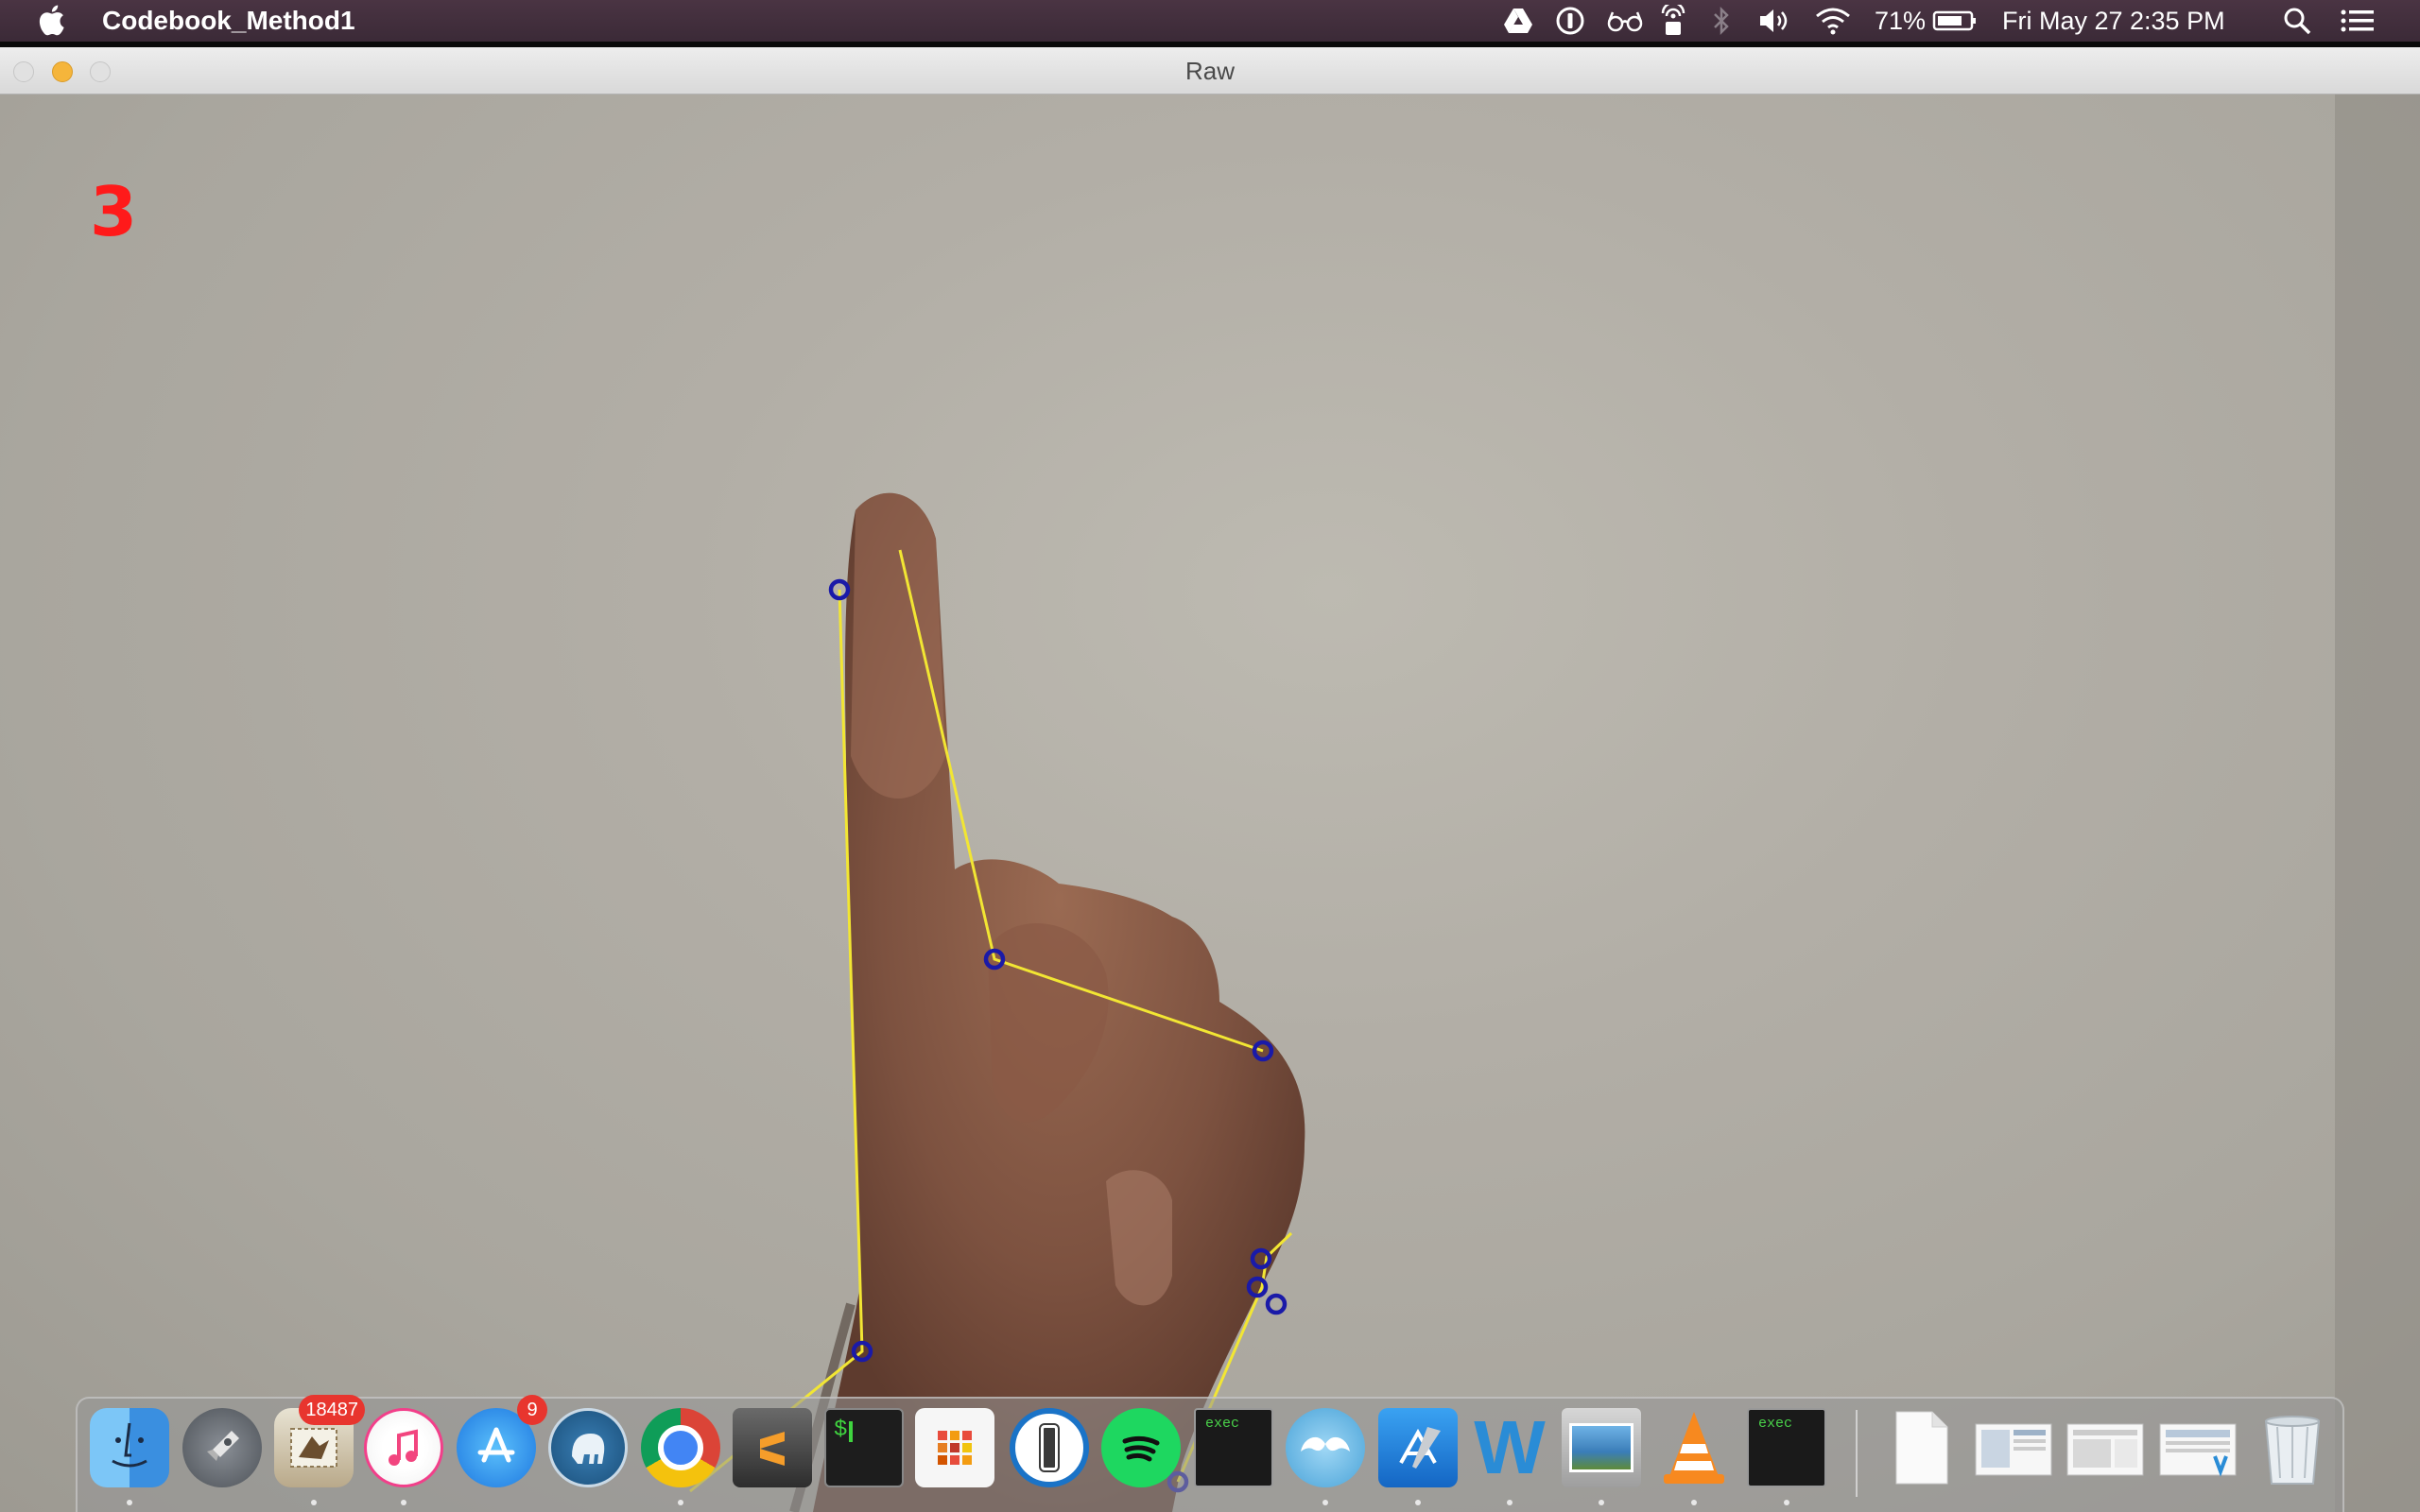 The width and height of the screenshot is (2420, 1512). What do you see at coordinates (1673, 21) in the screenshot?
I see `airport-lock-icon` at bounding box center [1673, 21].